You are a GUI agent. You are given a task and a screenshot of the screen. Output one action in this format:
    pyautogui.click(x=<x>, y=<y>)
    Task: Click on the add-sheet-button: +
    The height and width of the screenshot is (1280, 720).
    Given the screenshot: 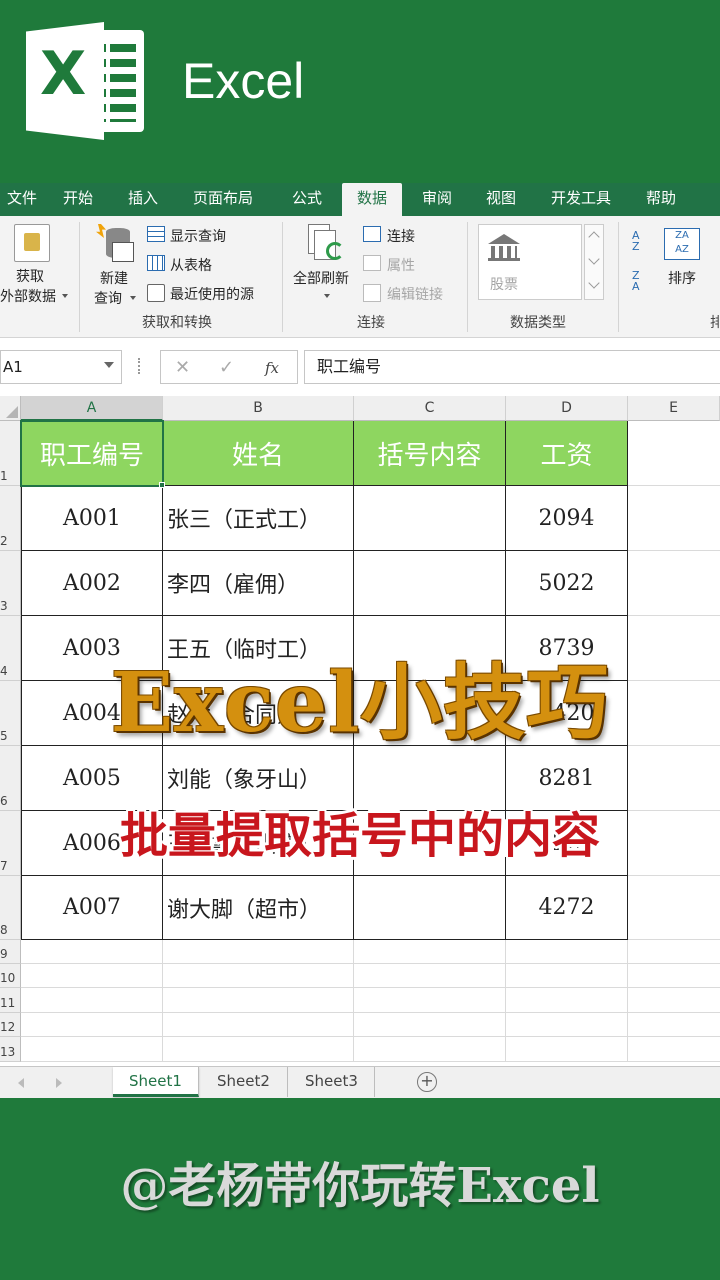 What is the action you would take?
    pyautogui.click(x=427, y=1082)
    